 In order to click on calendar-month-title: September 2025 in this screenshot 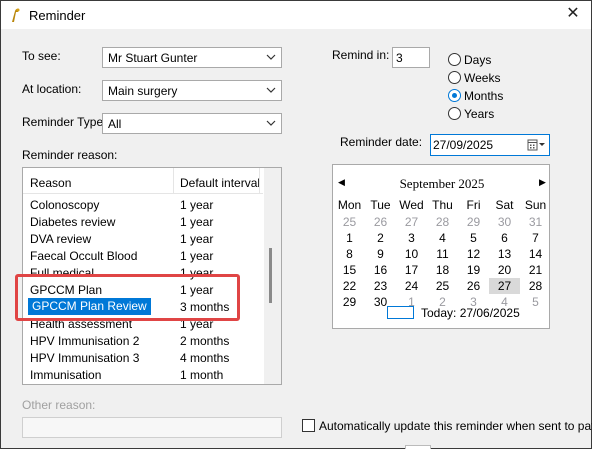, I will do `click(442, 184)`.